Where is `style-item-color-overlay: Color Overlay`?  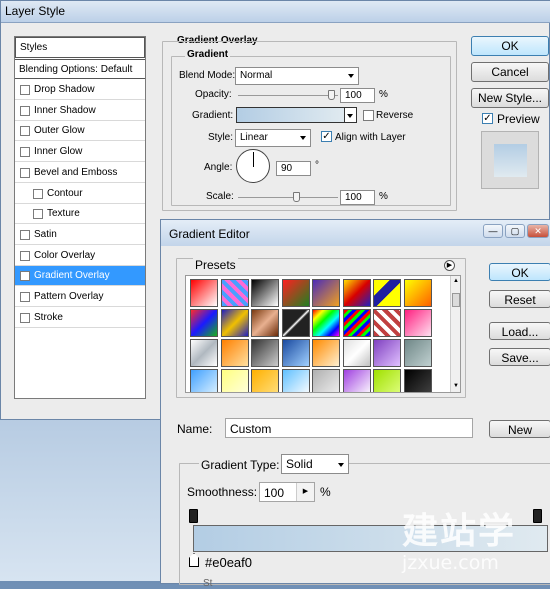
style-item-color-overlay: Color Overlay is located at coordinates (80, 256).